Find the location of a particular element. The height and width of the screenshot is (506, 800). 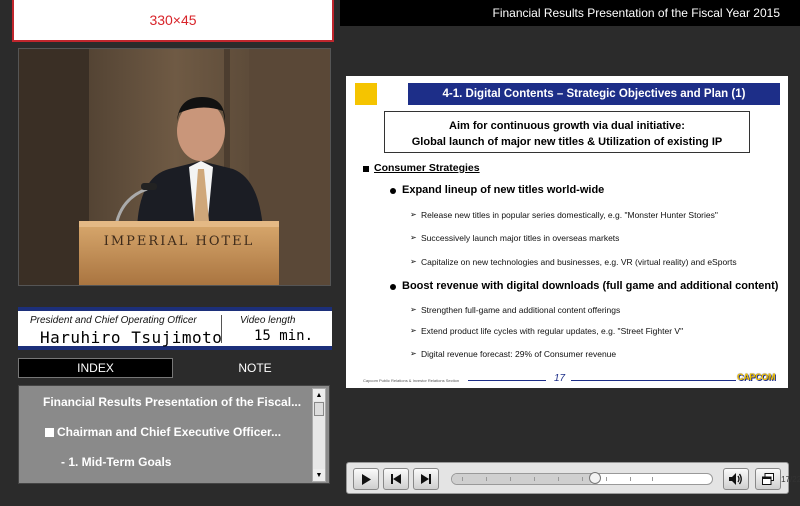

skip-forward-icon is located at coordinates (426, 479).